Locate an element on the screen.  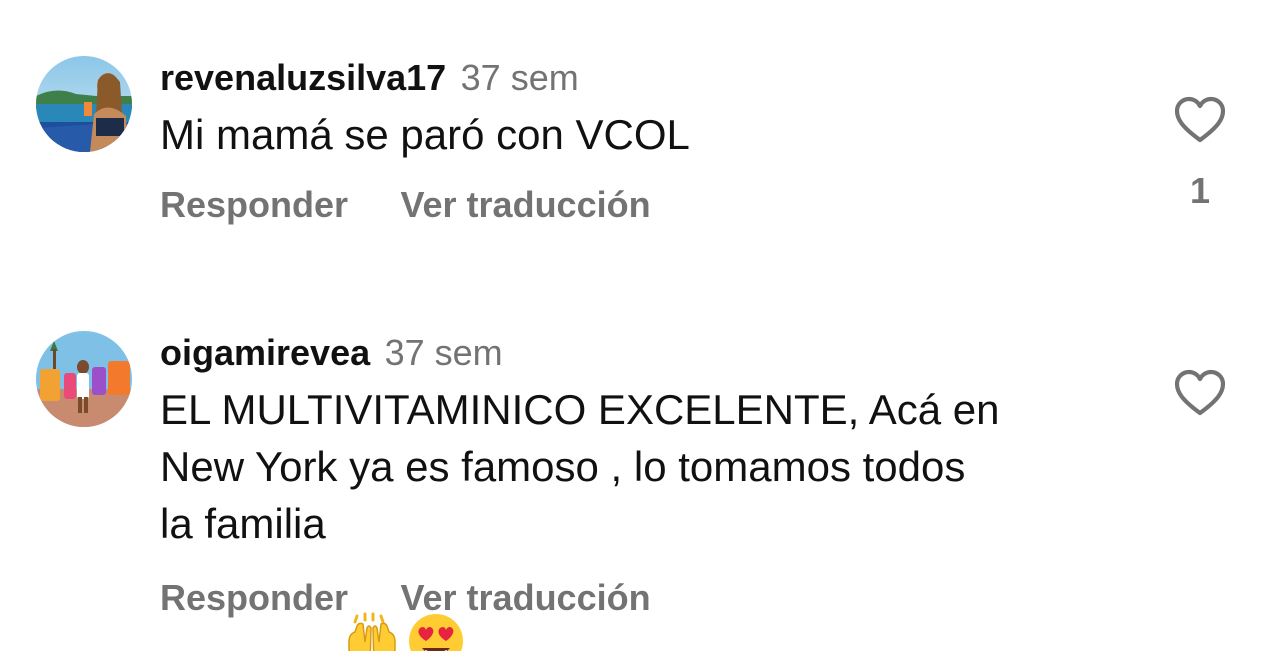
avatar-colorful-letters-photo-icon is located at coordinates (84, 379).